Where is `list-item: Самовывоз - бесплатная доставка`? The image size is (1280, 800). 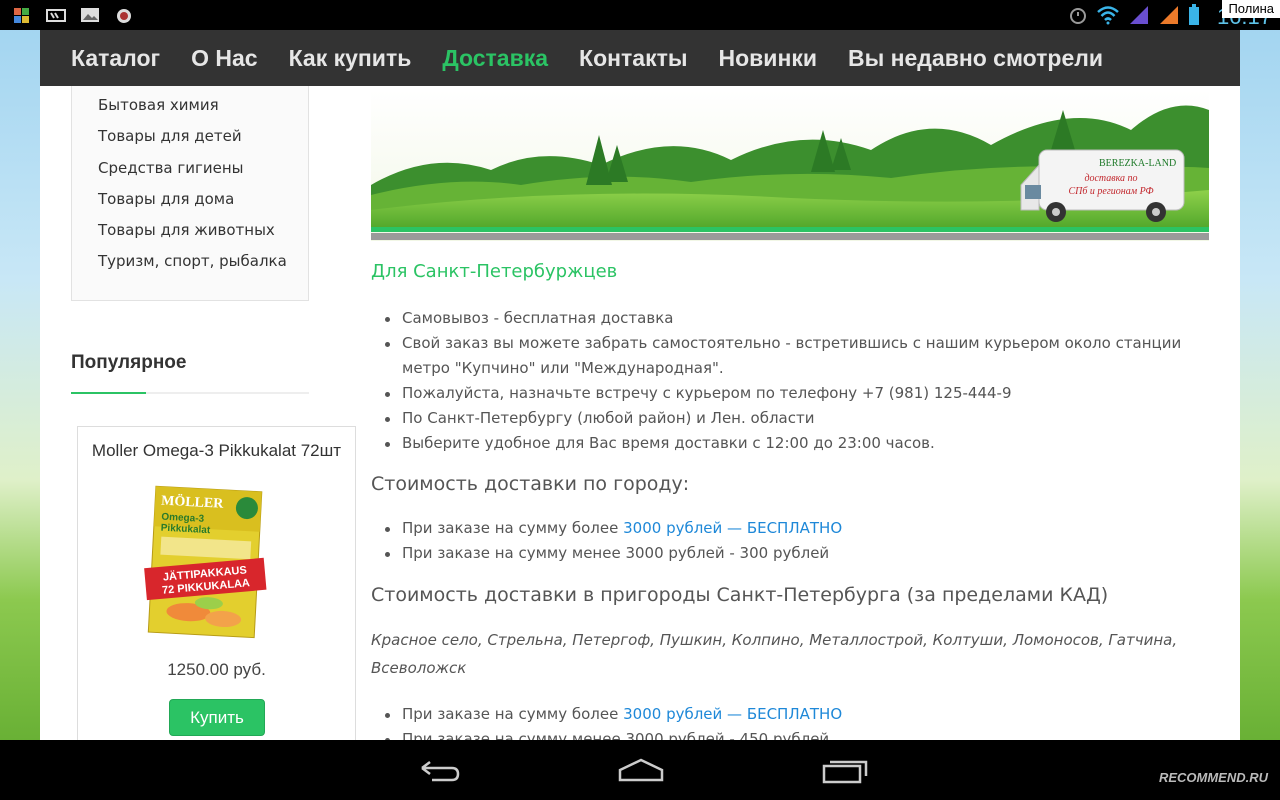
list-item: Самовывоз - бесплатная доставка is located at coordinates (786, 318).